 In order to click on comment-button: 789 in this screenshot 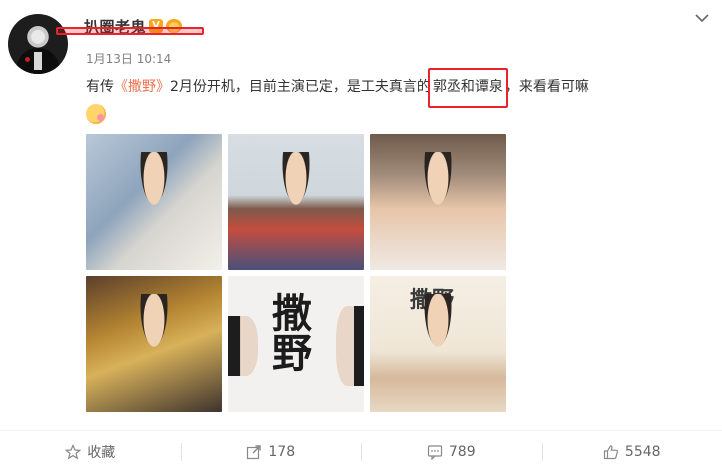, I will do `click(451, 452)`.